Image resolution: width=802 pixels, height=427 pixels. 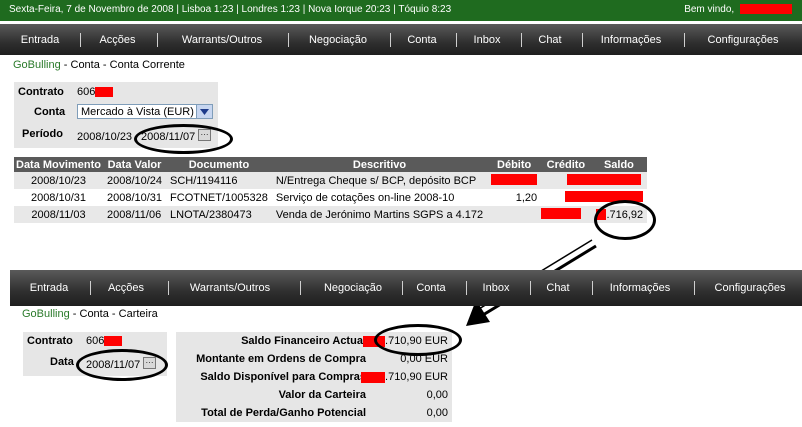 What do you see at coordinates (134, 180) in the screenshot?
I see `cell-data-valor: 2008/10/24` at bounding box center [134, 180].